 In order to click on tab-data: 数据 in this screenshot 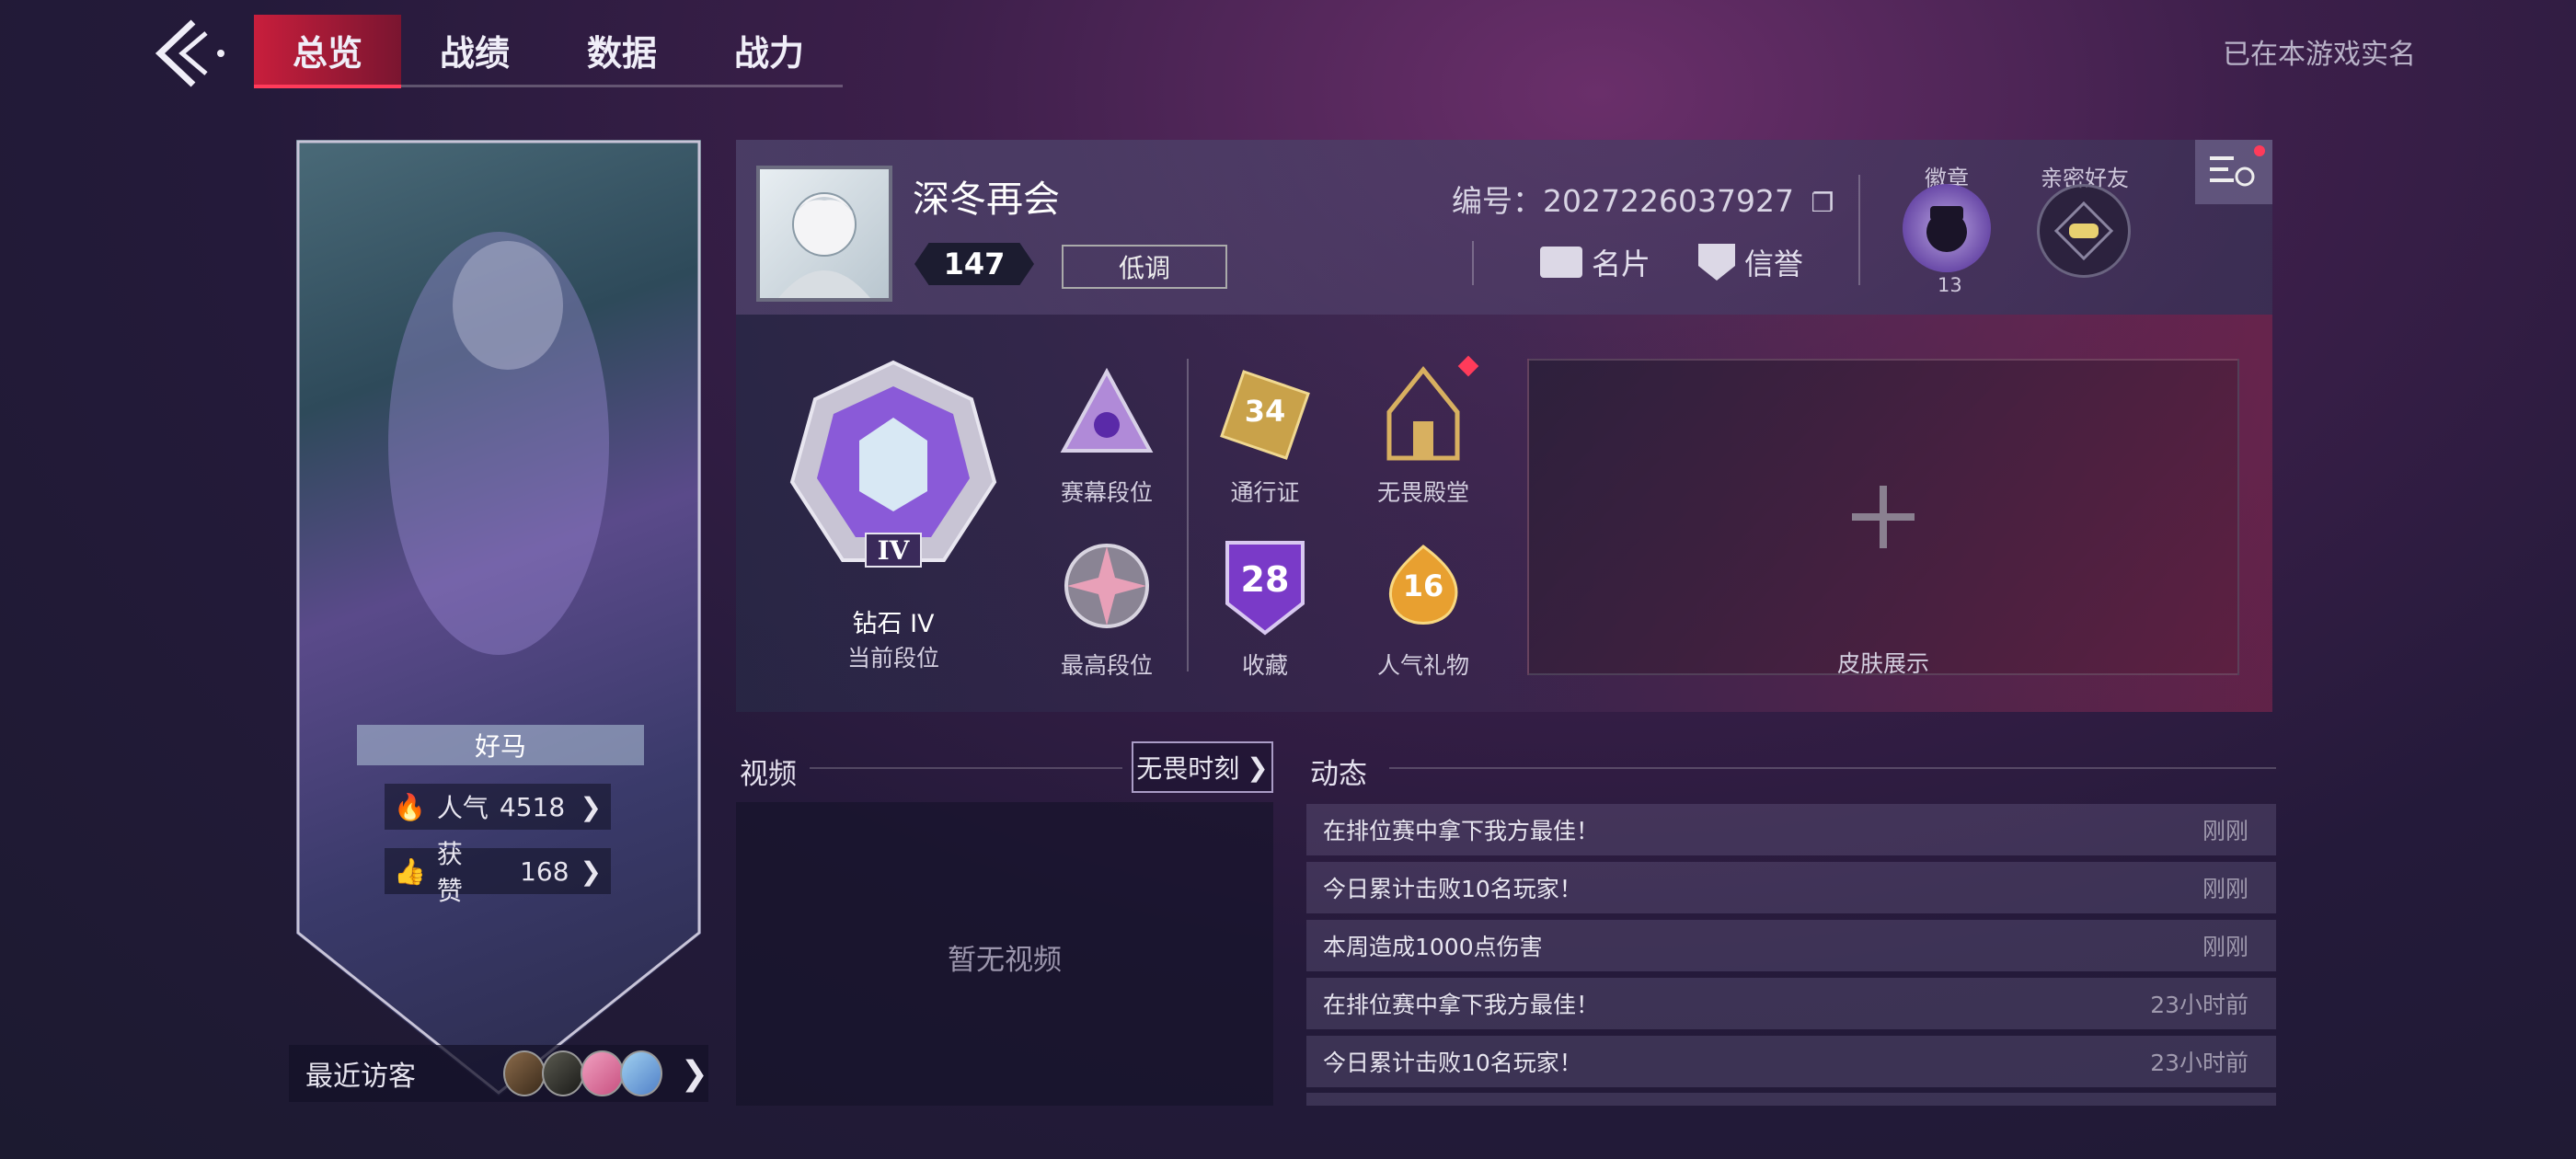, I will do `click(622, 50)`.